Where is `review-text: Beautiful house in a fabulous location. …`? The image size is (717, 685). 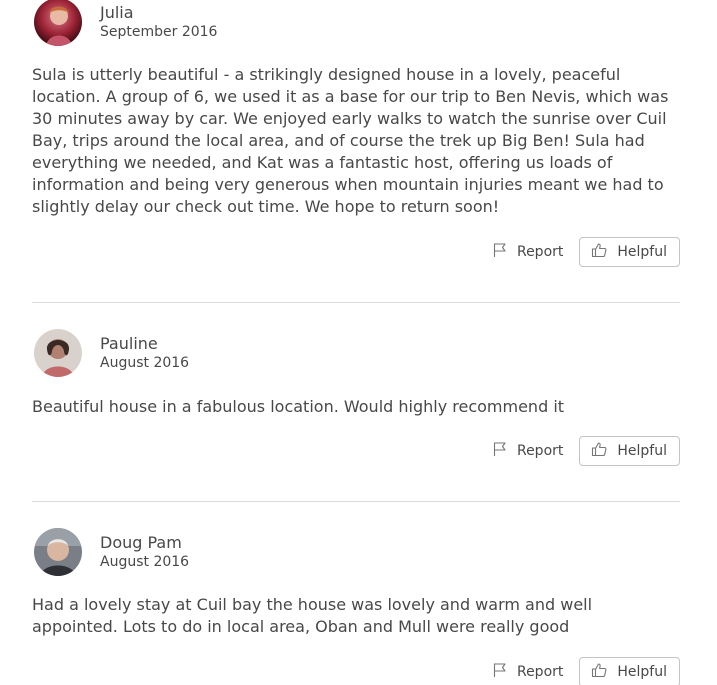 review-text: Beautiful house in a fabulous location. … is located at coordinates (298, 406).